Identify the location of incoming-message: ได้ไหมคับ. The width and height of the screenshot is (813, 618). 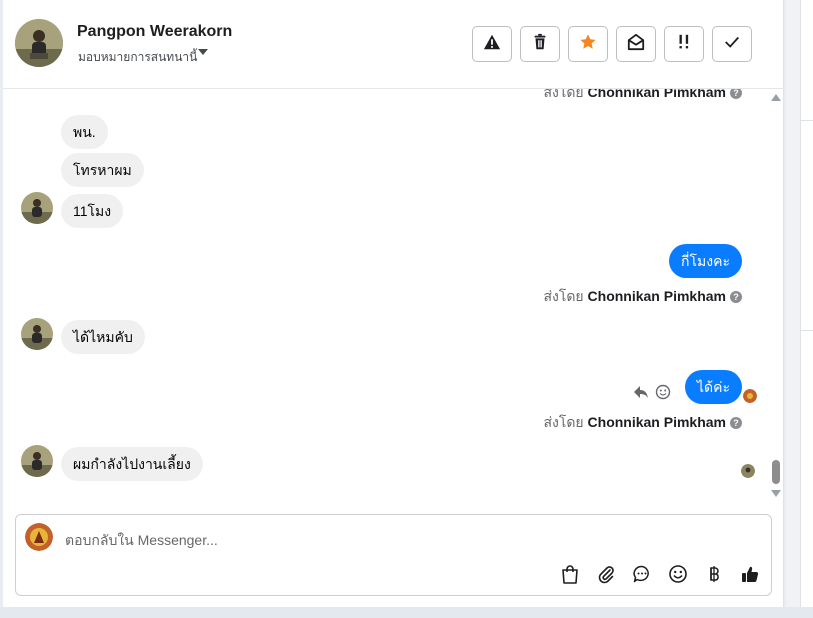
(103, 337).